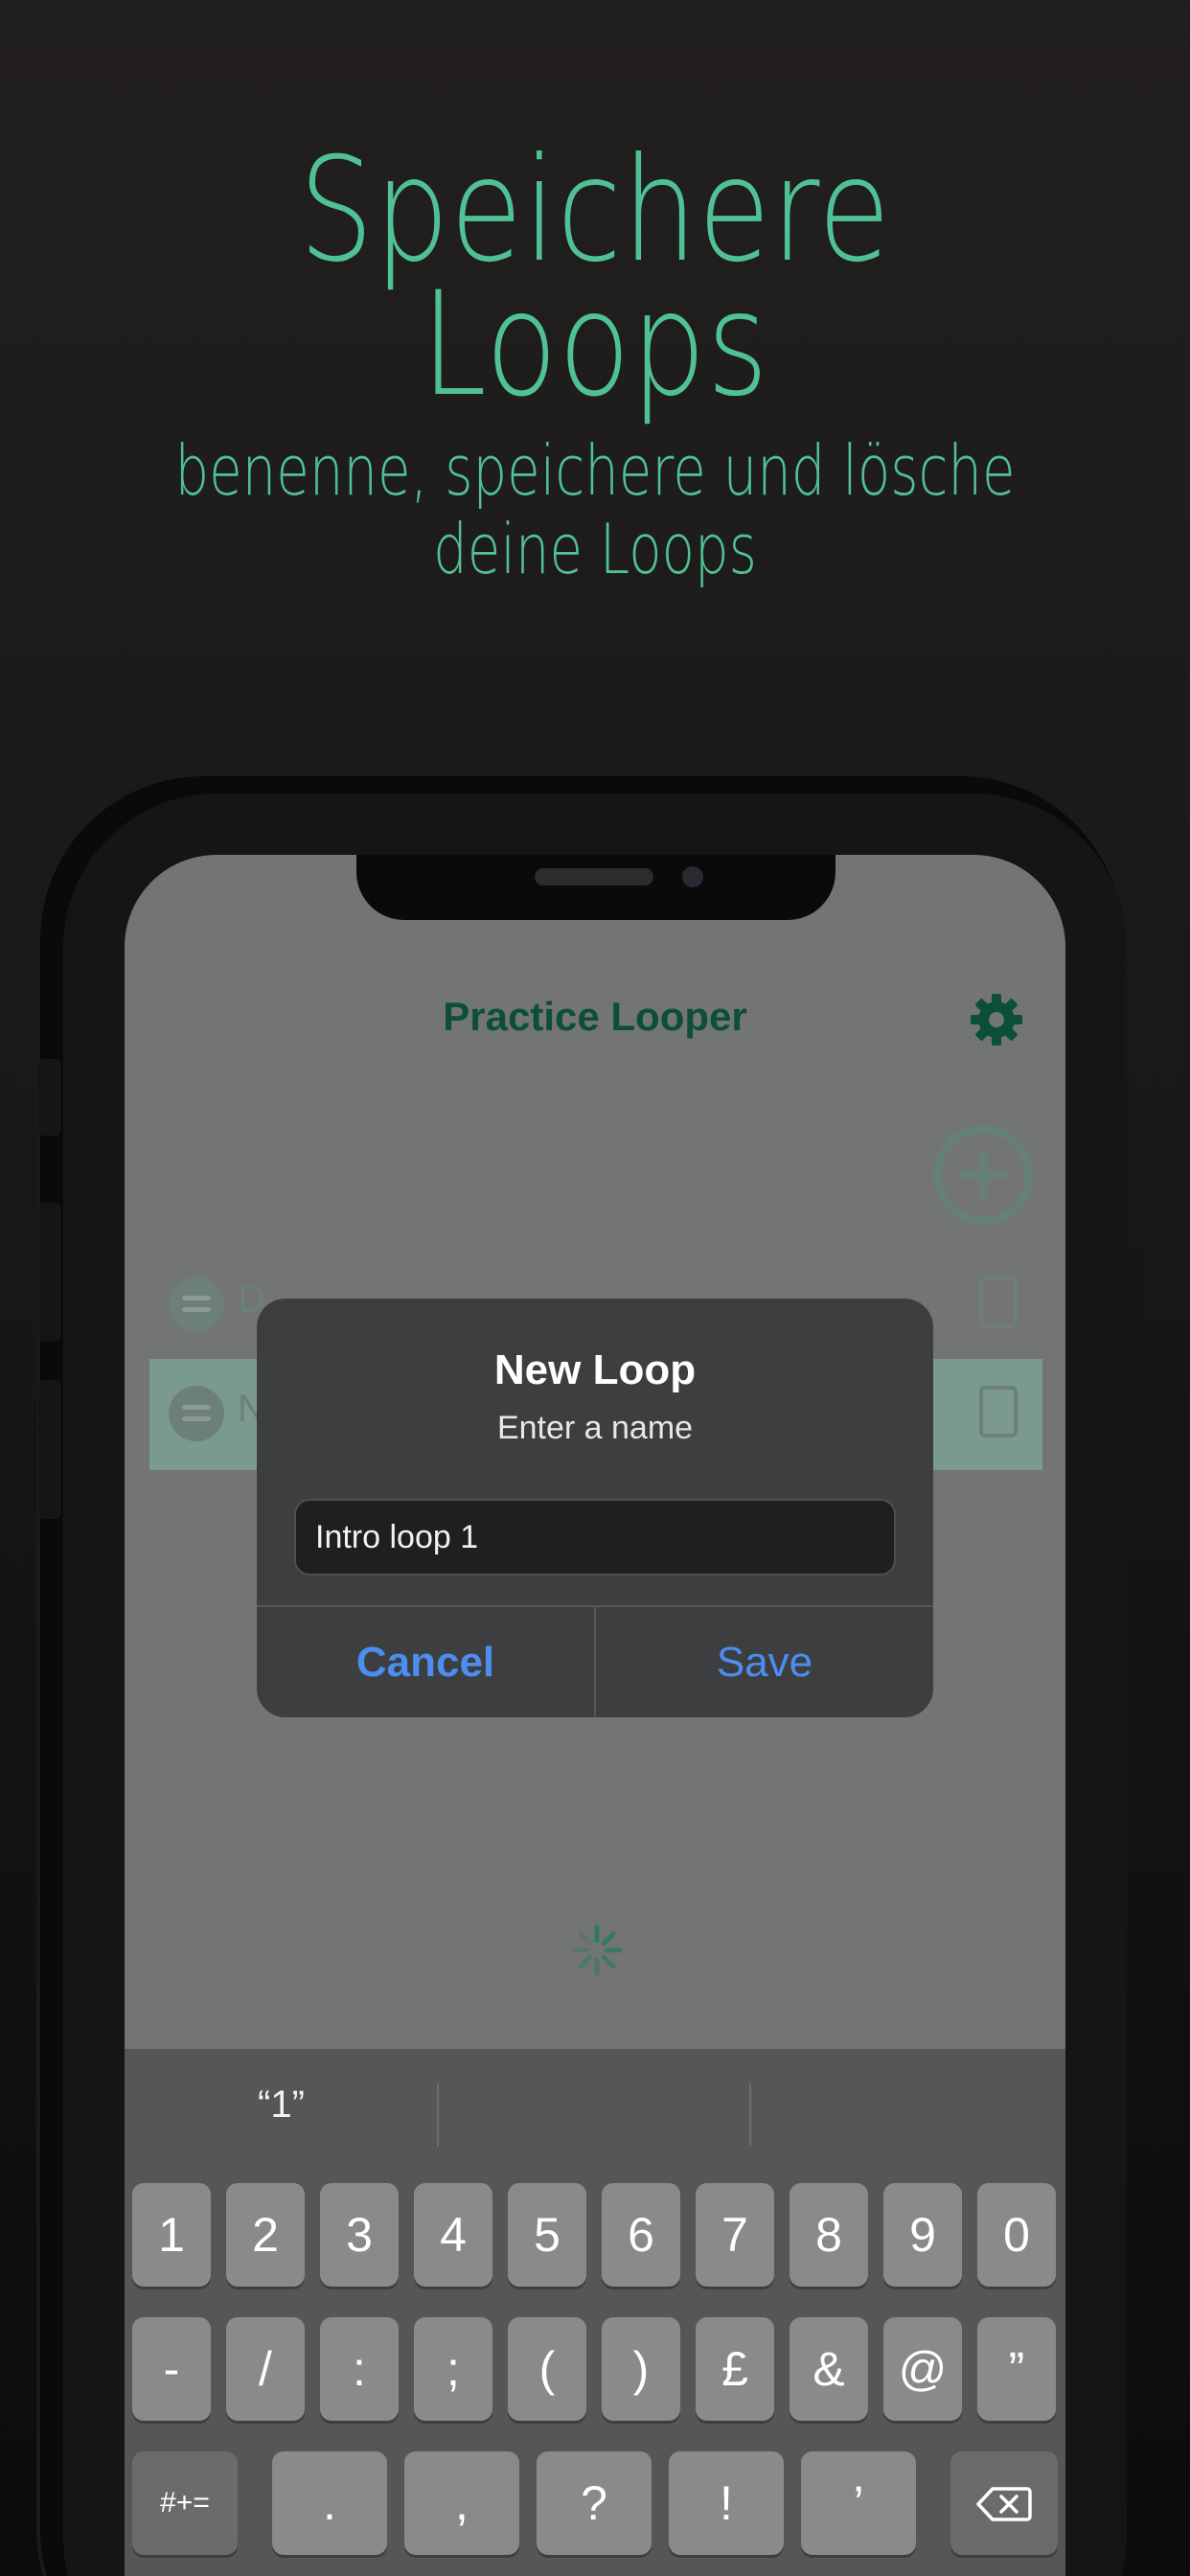 This screenshot has height=2576, width=1190. What do you see at coordinates (595, 1016) in the screenshot?
I see `app-title: Practice Looper` at bounding box center [595, 1016].